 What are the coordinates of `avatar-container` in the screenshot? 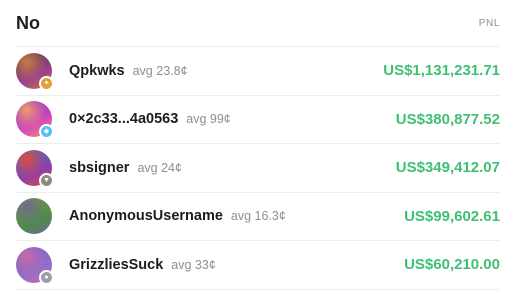 It's located at (34, 216).